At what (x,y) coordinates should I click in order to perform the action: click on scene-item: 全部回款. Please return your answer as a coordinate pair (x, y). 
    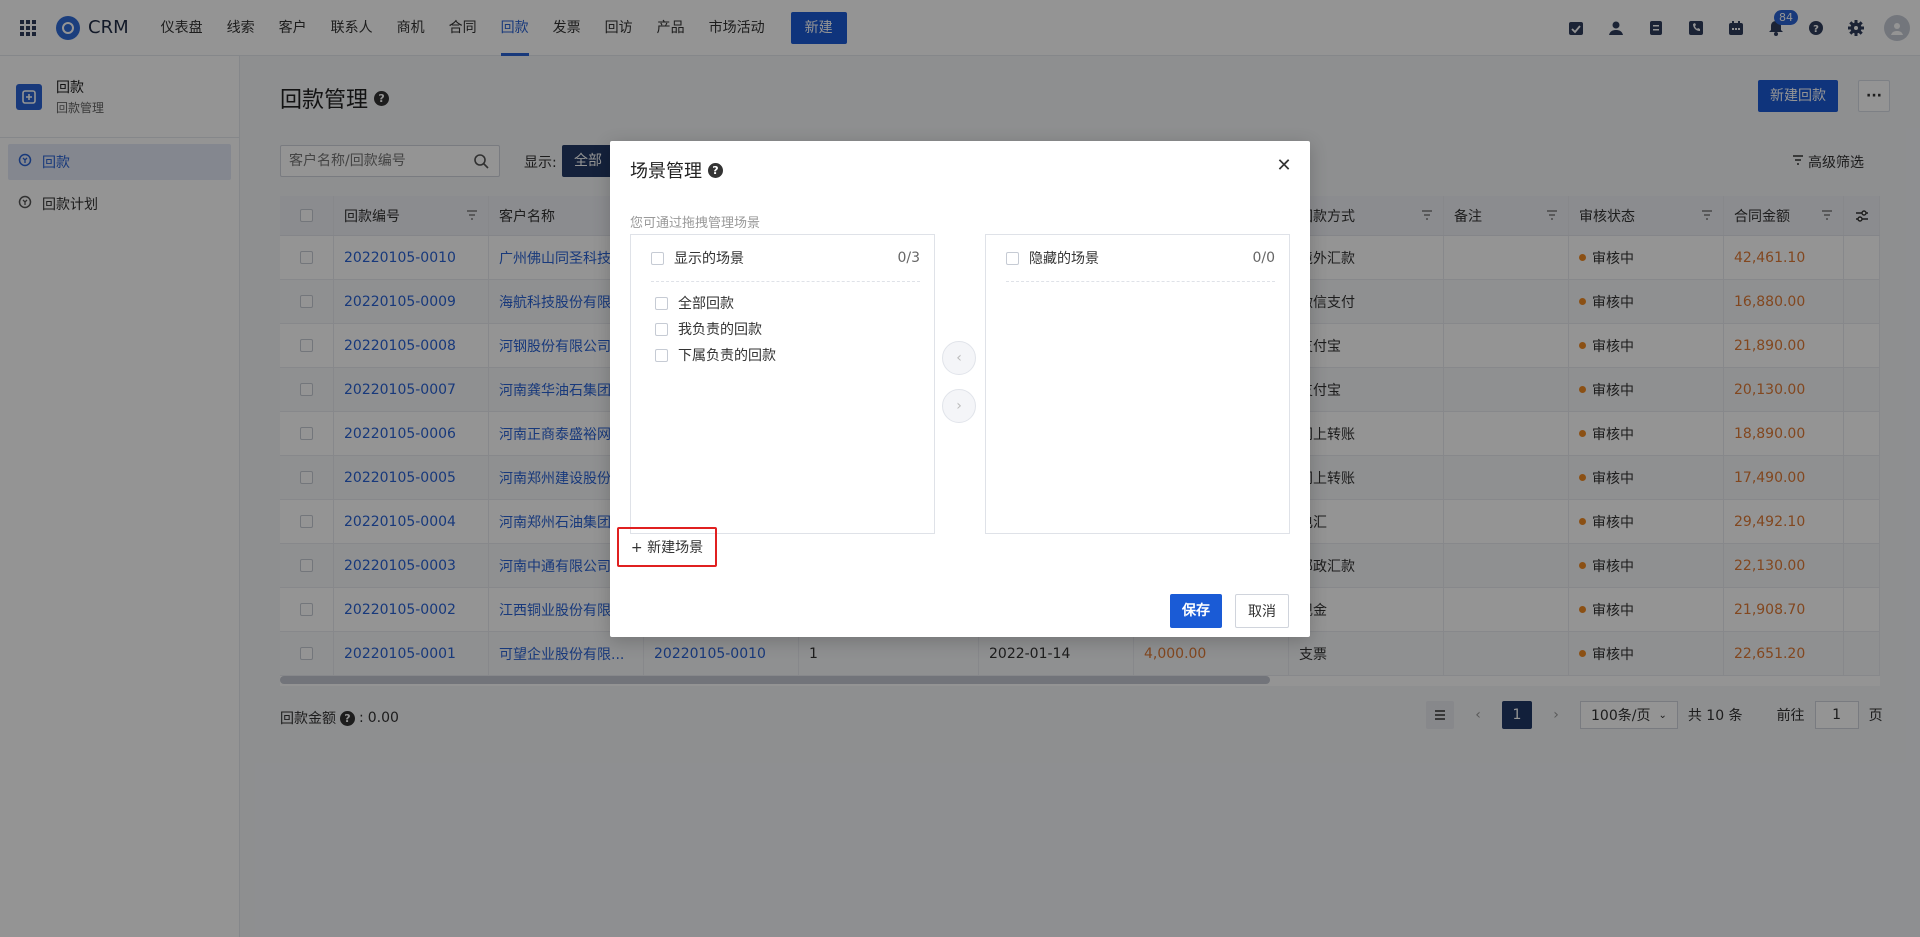
    Looking at the image, I should click on (794, 303).